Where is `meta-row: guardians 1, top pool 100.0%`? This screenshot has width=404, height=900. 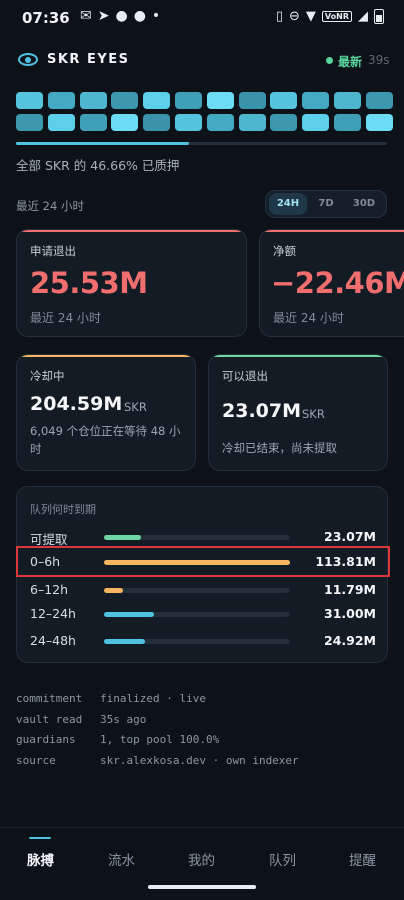
meta-row: guardians 1, top pool 100.0% is located at coordinates (157, 743).